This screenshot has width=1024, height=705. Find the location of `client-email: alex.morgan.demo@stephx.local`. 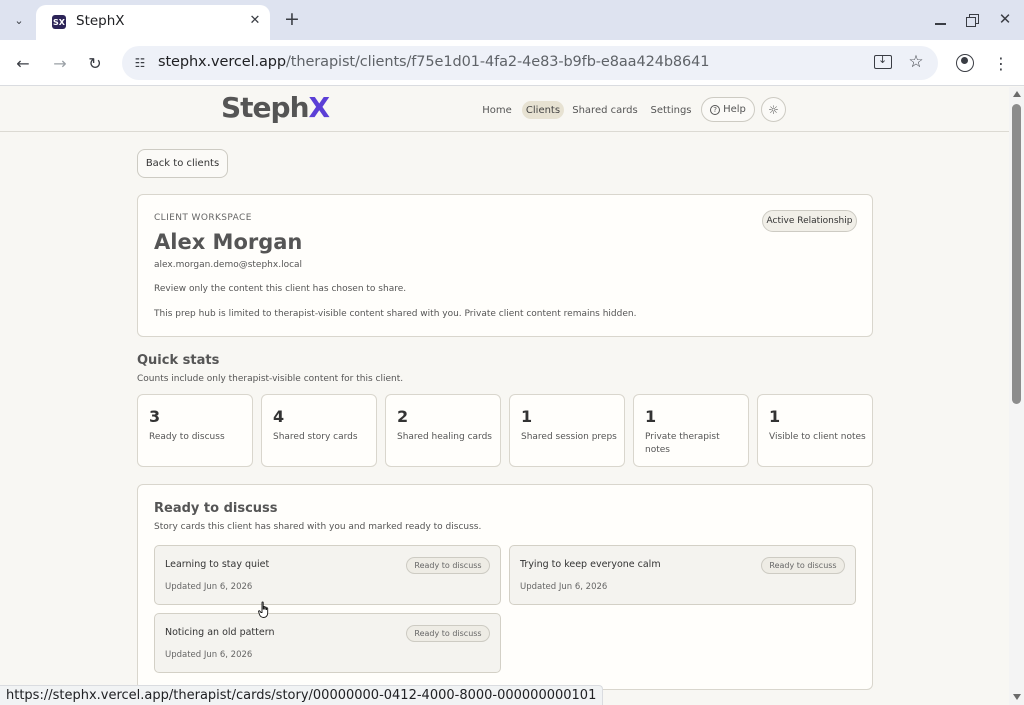

client-email: alex.morgan.demo@stephx.local is located at coordinates (228, 265).